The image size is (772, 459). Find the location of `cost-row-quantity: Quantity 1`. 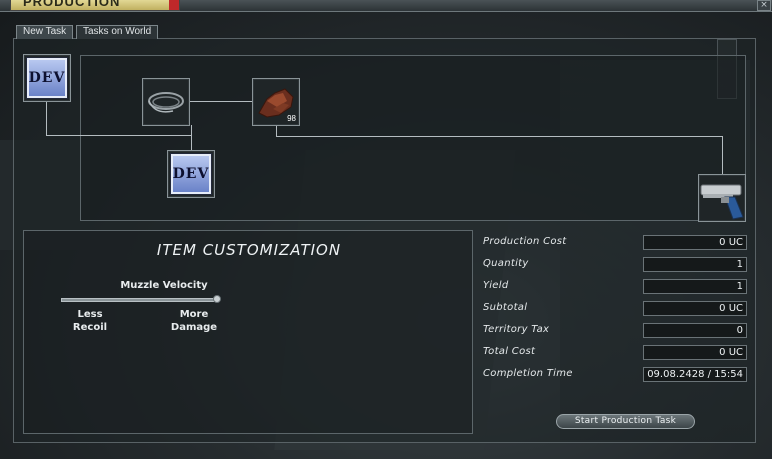

cost-row-quantity: Quantity 1 is located at coordinates (615, 265).